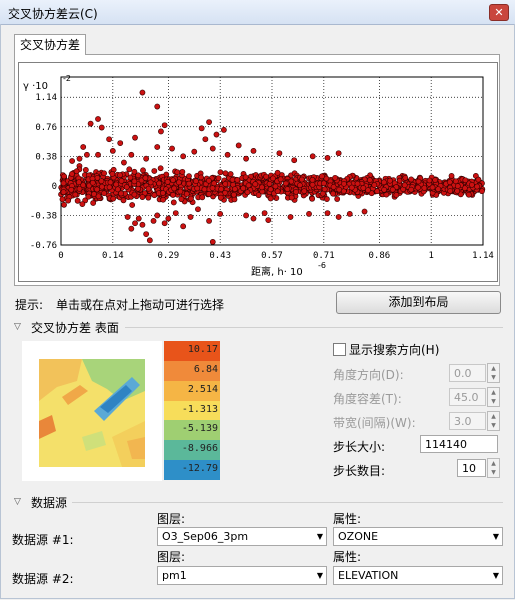 This screenshot has height=600, width=515. What do you see at coordinates (418, 536) in the screenshot?
I see `datasource-1-attribute-select: OZONE ▼` at bounding box center [418, 536].